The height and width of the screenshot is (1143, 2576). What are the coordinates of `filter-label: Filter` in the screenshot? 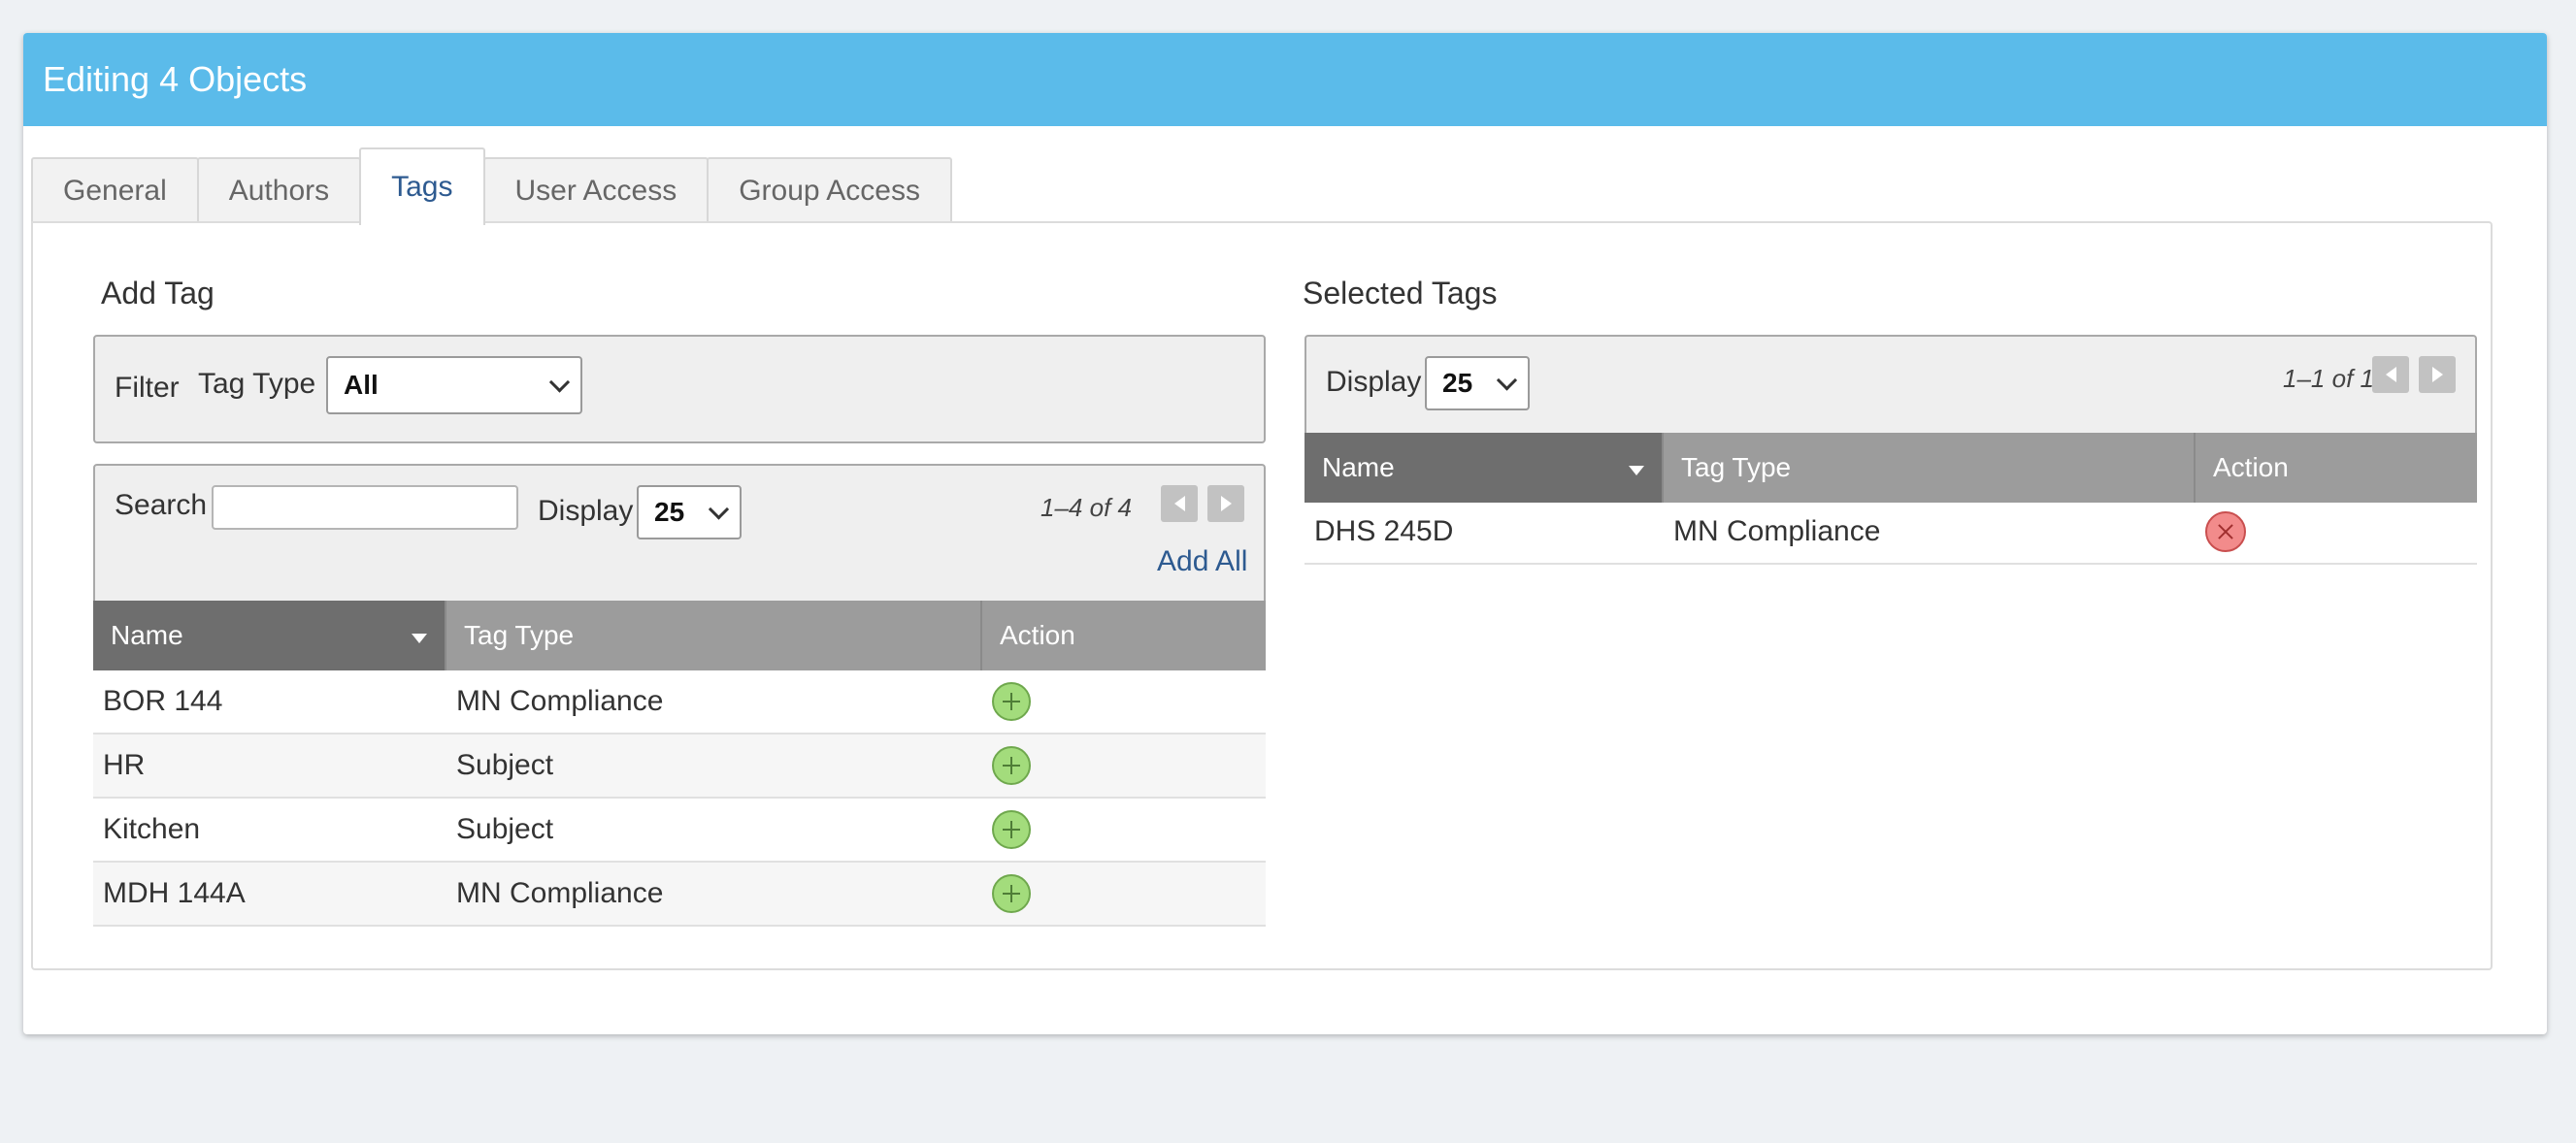 It's located at (147, 388).